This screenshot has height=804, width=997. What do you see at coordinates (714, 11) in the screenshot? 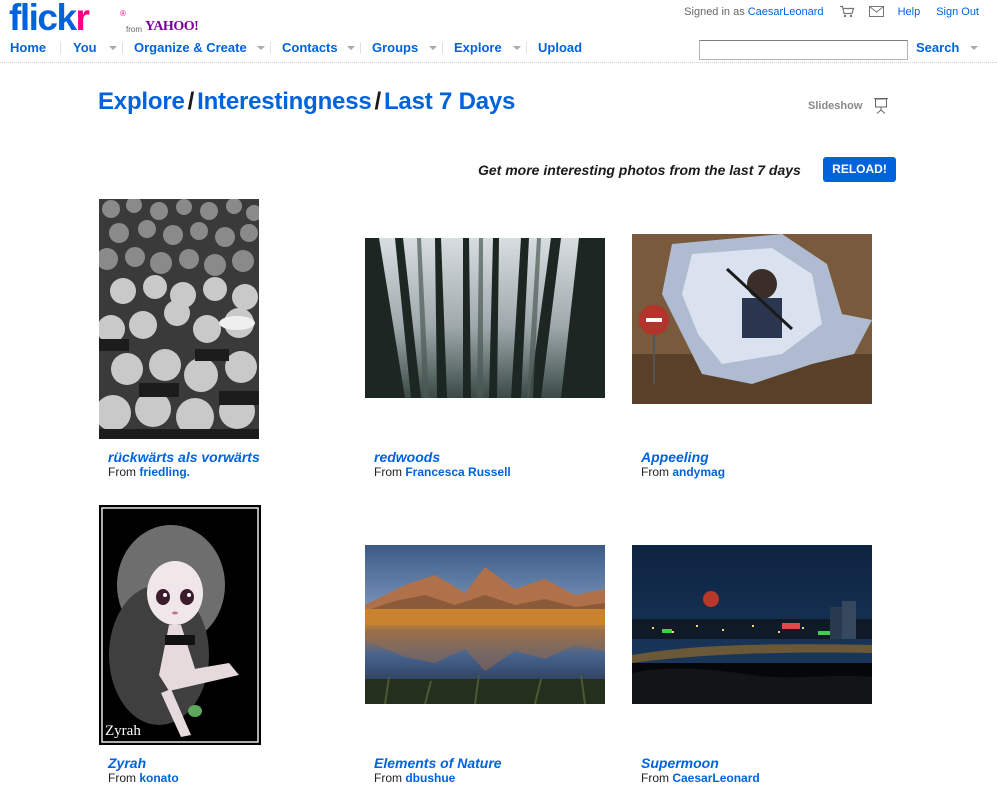
I see `signed-in-label: Signed in as` at bounding box center [714, 11].